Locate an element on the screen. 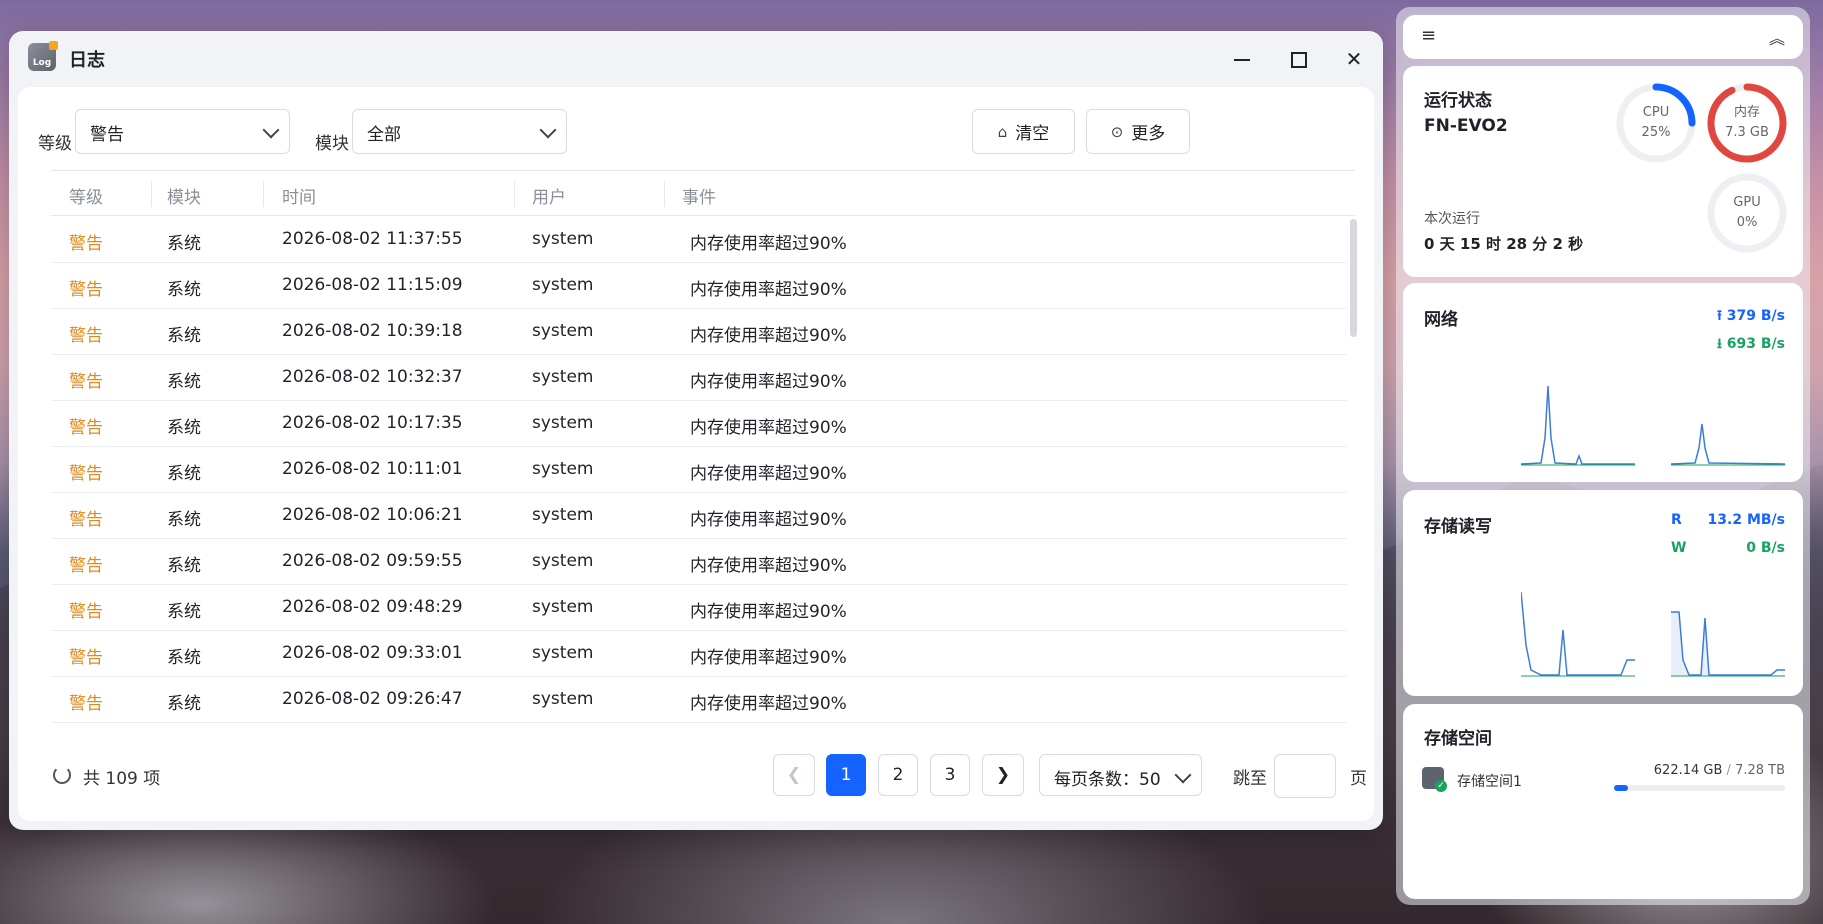 This screenshot has height=924, width=1823. network-chart-right is located at coordinates (1728, 444).